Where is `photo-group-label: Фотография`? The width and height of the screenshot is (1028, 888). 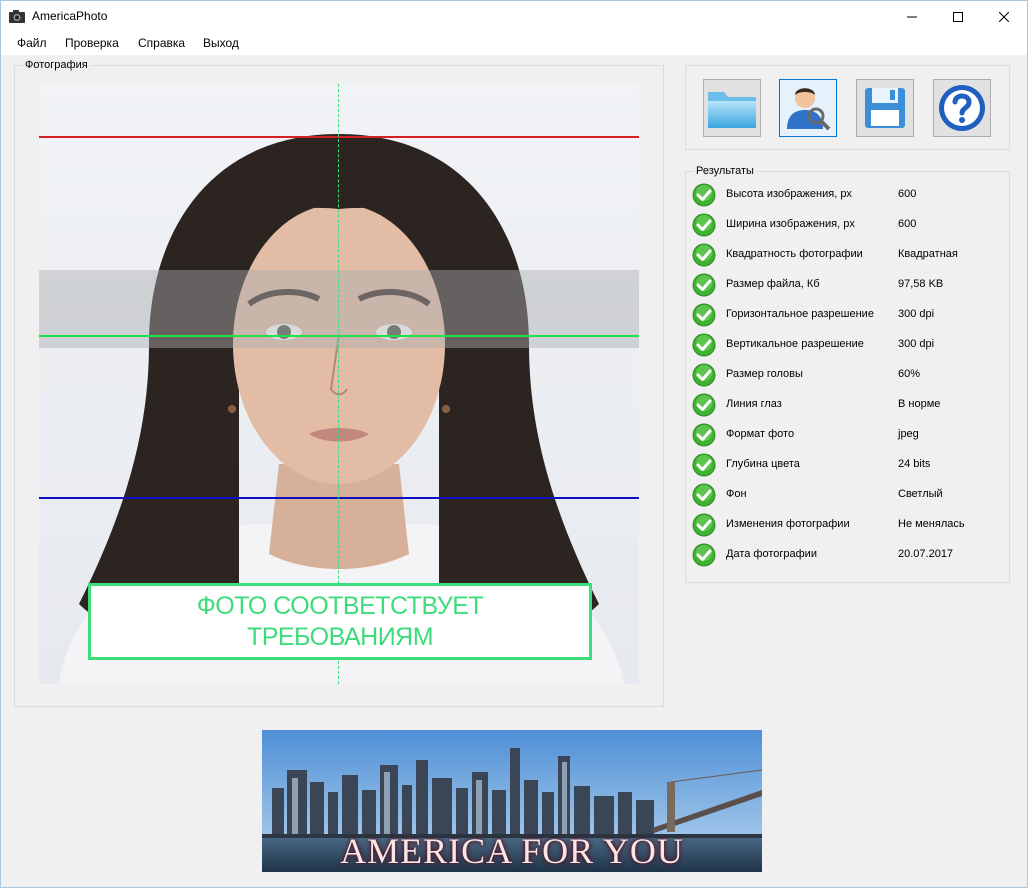
photo-group-label: Фотография is located at coordinates (56, 65).